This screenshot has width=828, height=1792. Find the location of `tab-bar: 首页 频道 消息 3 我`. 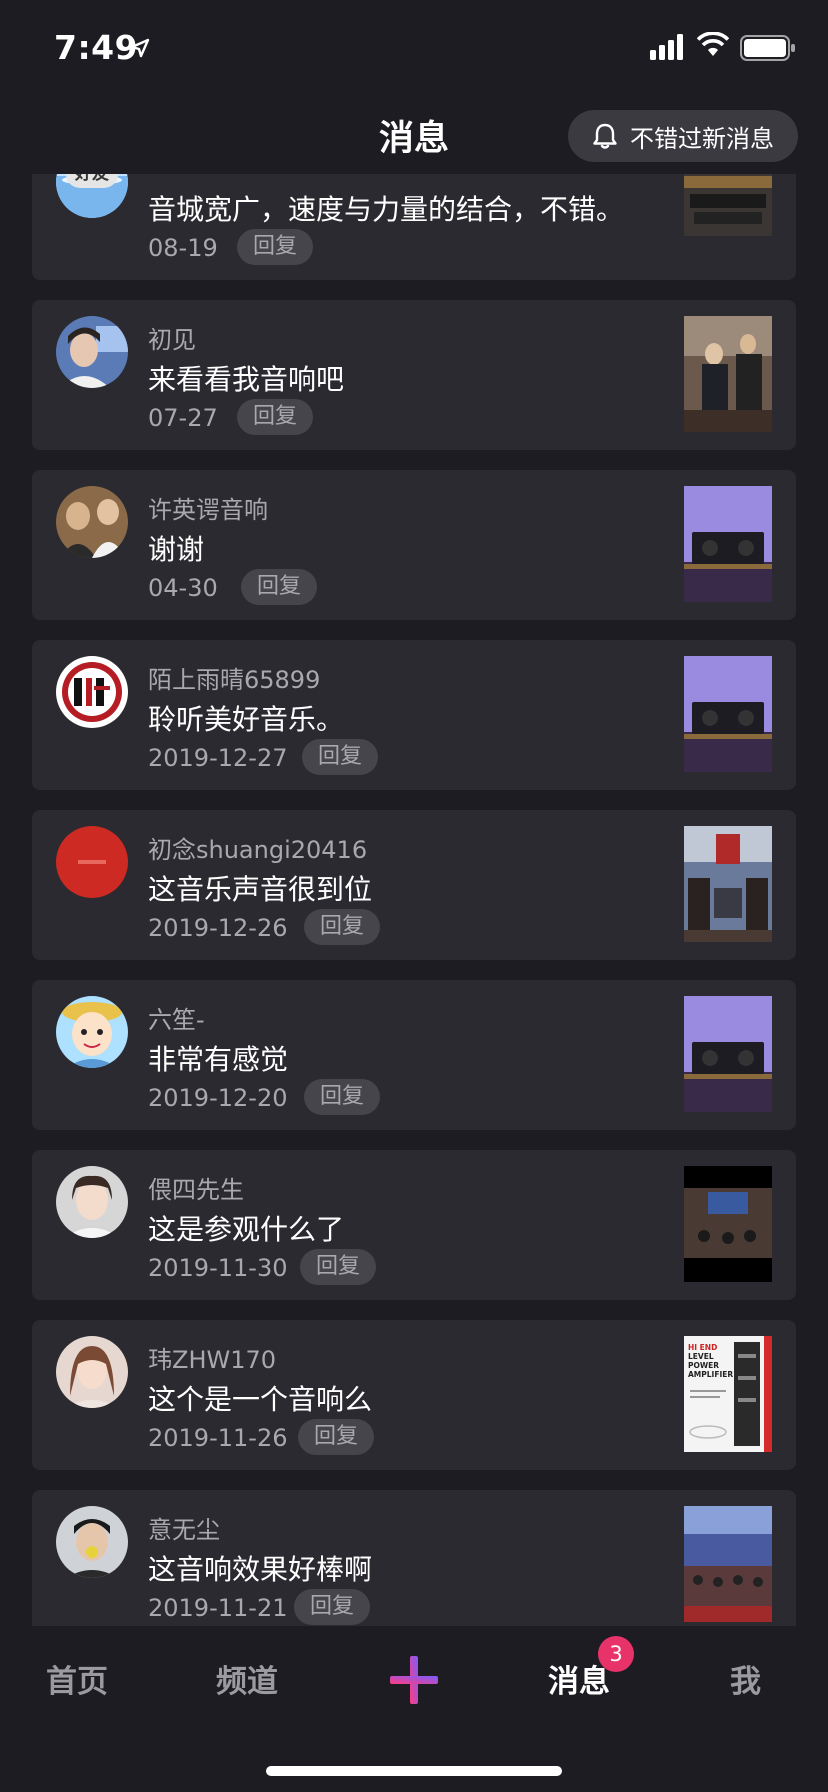

tab-bar: 首页 频道 消息 3 我 is located at coordinates (414, 1709).